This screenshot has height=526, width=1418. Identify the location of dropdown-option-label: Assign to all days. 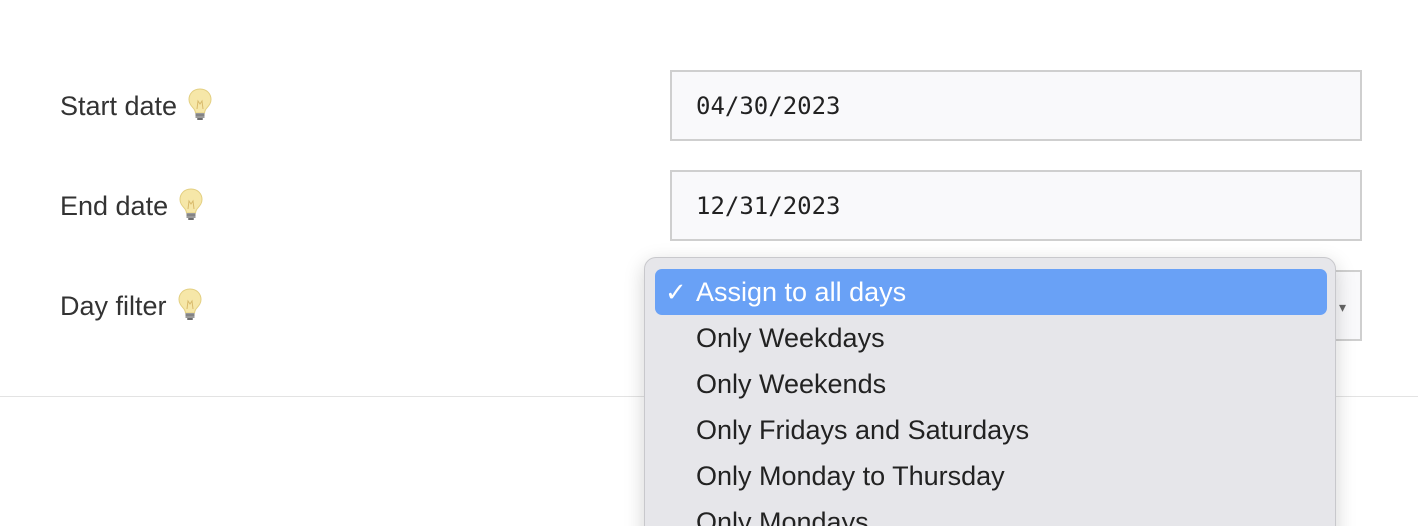
(801, 291).